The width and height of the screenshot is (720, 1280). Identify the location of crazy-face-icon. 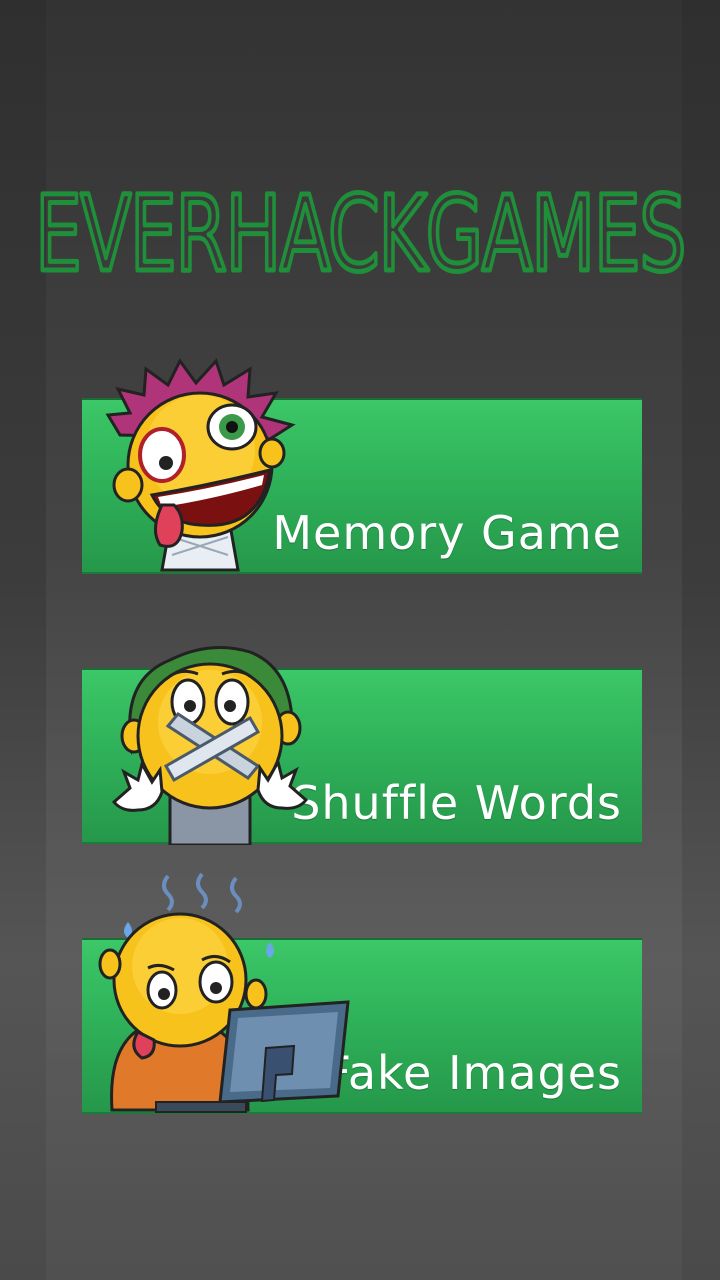
(200, 465).